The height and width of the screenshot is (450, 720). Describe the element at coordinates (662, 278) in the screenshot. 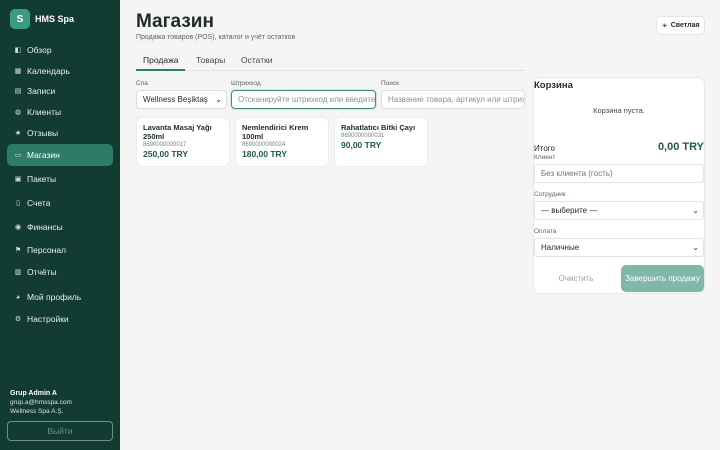

I see `finish-sale-button: Завершить продажу` at that location.